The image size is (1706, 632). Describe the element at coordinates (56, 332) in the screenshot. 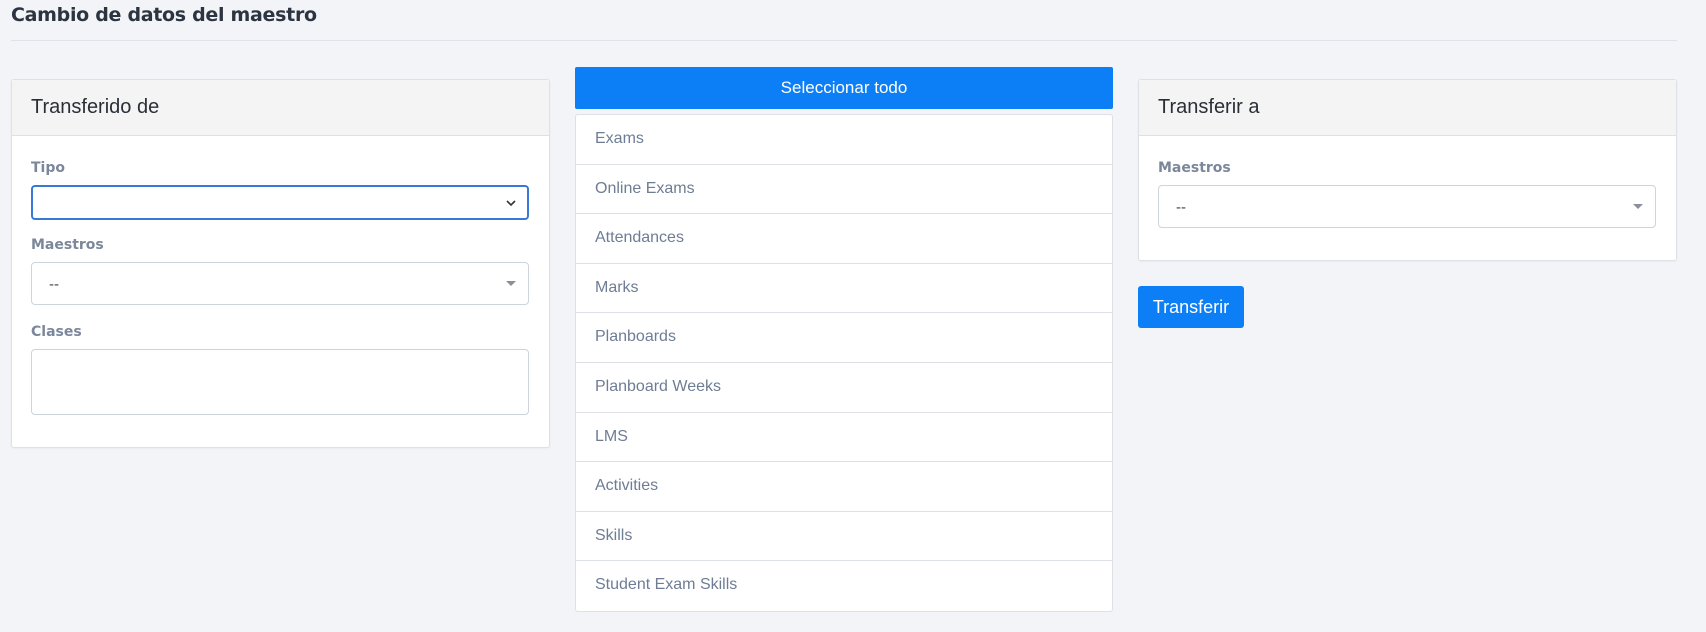

I see `clases-label: Clases` at that location.